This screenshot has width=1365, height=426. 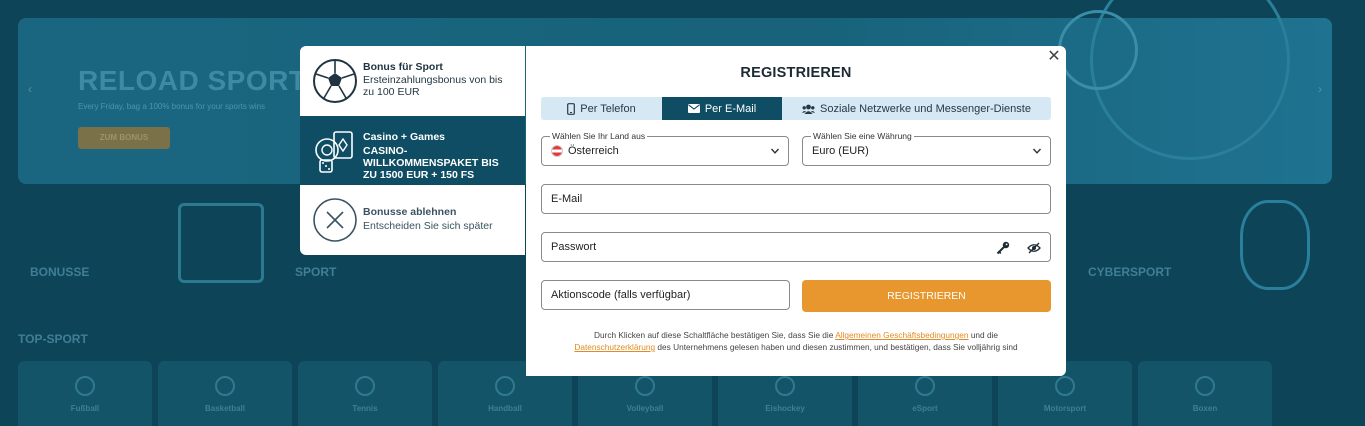 I want to click on banner-prev-icon: ‹, so click(x=30, y=89).